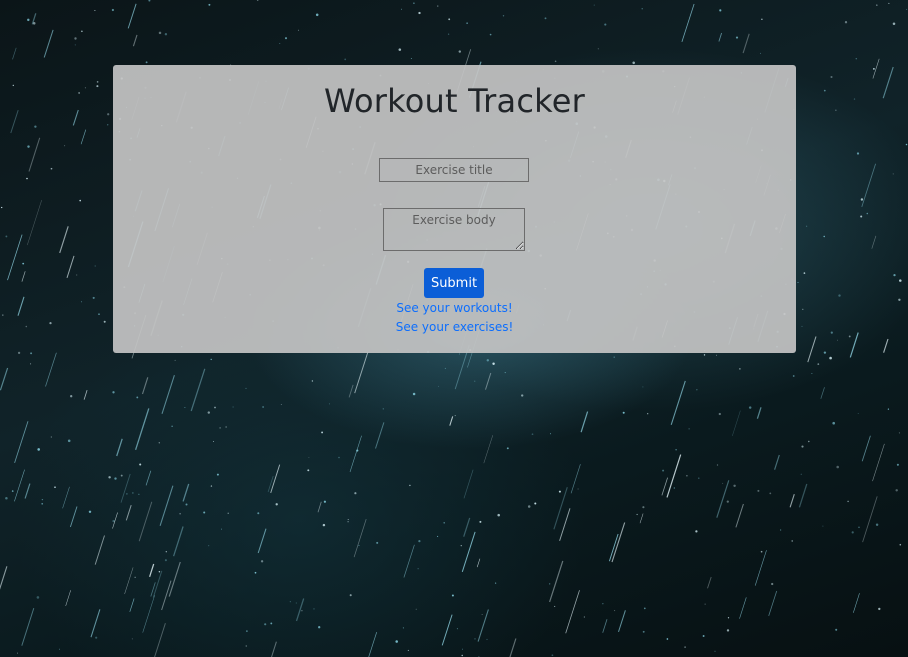  Describe the element at coordinates (454, 229) in the screenshot. I see `exercise-body-textarea` at that location.